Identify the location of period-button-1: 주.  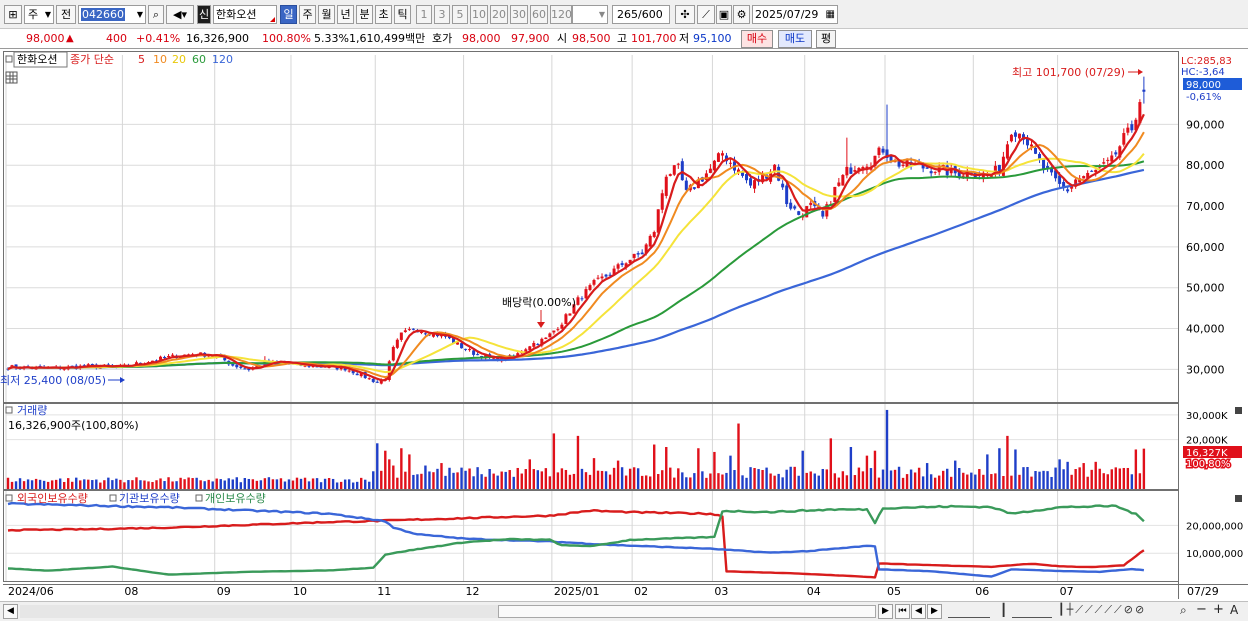
(307, 14).